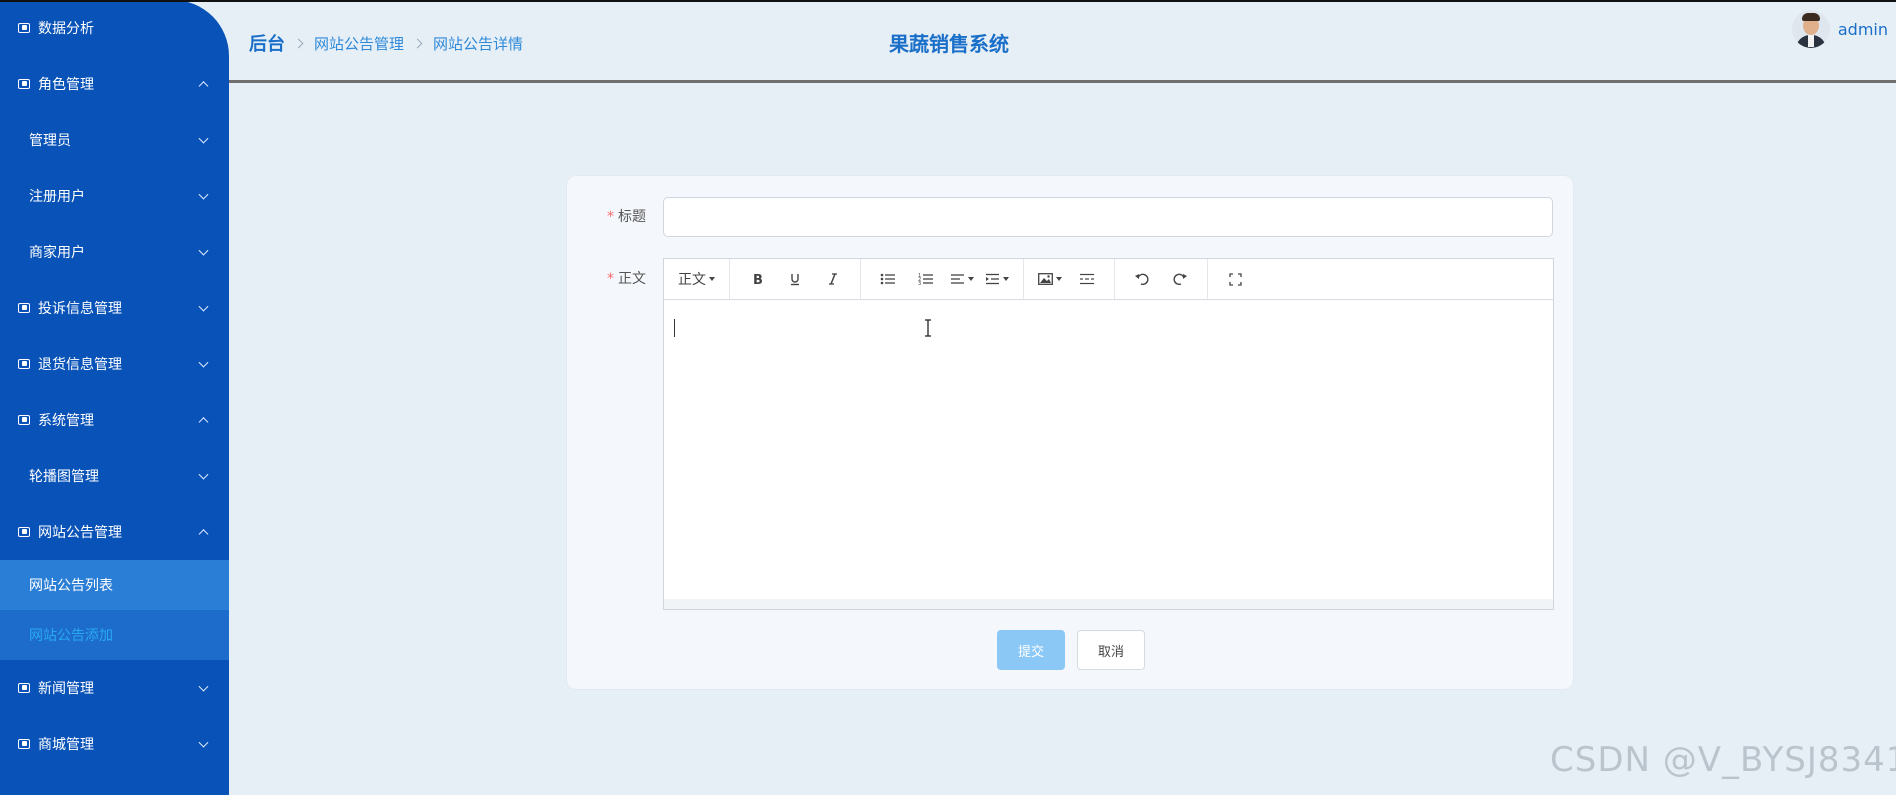  I want to click on bullet-list-button, so click(888, 279).